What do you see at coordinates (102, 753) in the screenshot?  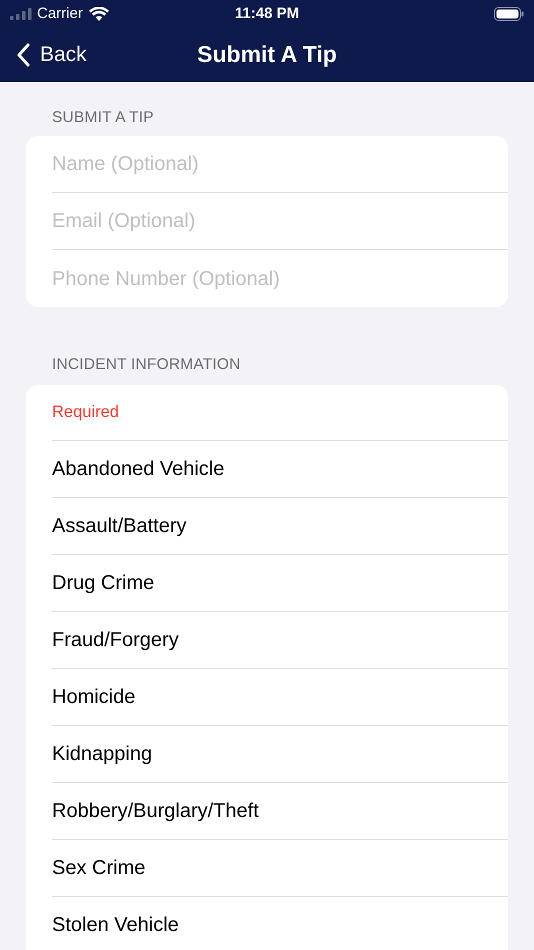 I see `incident-type-option: Kidnapping` at bounding box center [102, 753].